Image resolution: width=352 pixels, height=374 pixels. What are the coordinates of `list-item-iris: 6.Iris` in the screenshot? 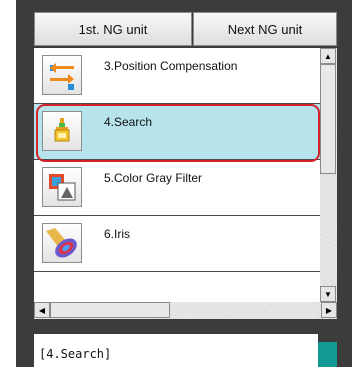 It's located at (177, 244).